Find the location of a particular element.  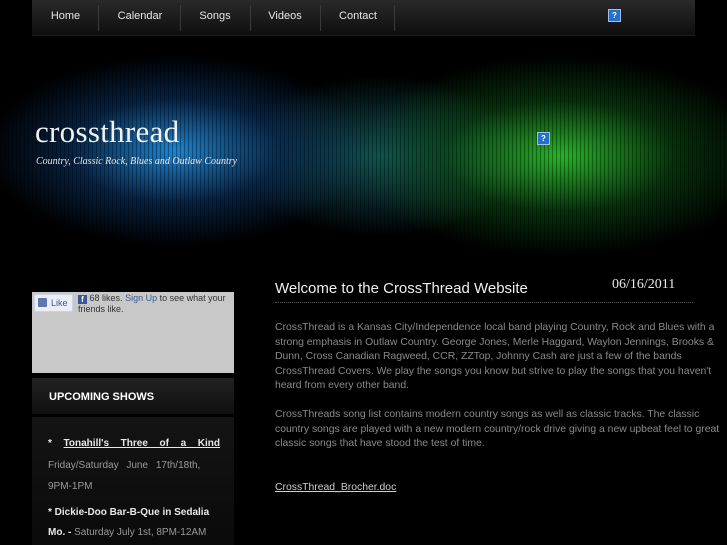

nav-songs: Songs is located at coordinates (215, 17).